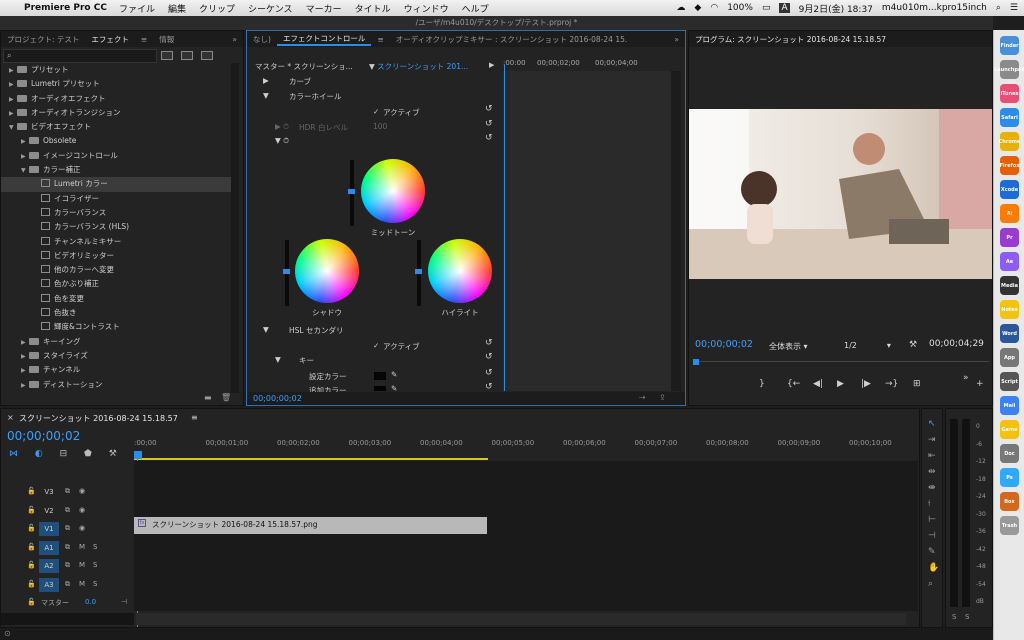  What do you see at coordinates (867, 345) in the screenshot?
I see `resolution-select: 1/2 ▾` at bounding box center [867, 345].